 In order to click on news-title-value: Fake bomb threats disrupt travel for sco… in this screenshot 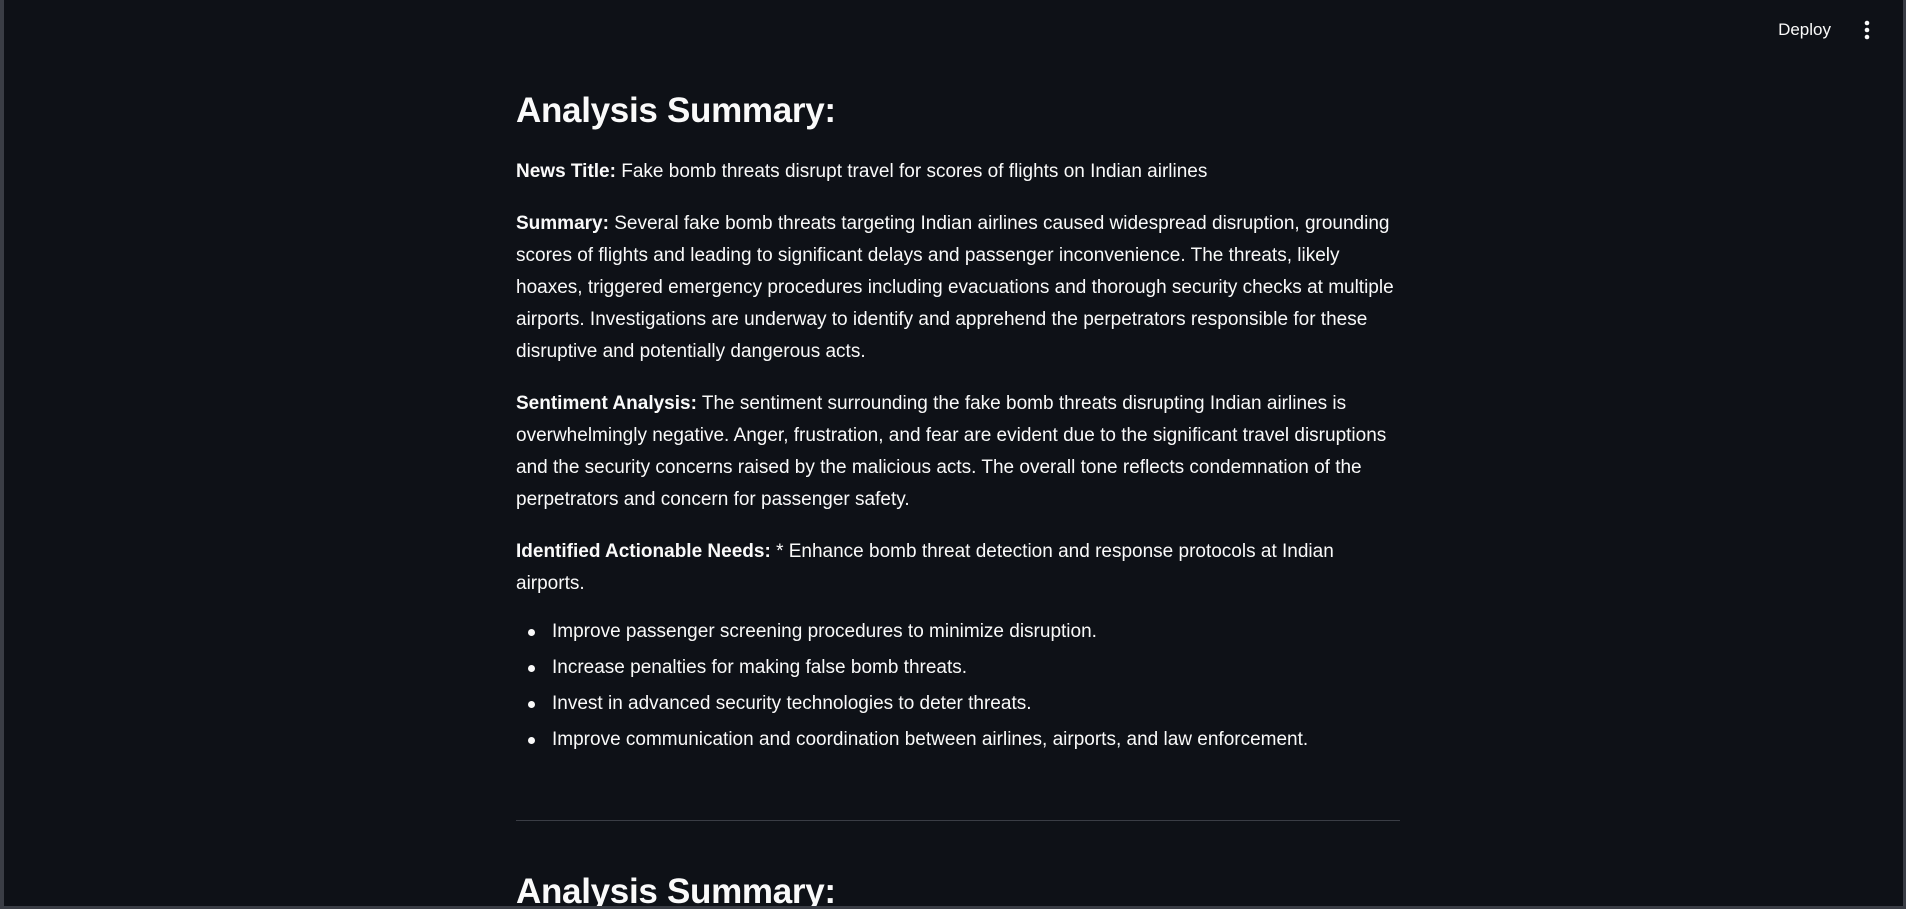, I will do `click(914, 171)`.